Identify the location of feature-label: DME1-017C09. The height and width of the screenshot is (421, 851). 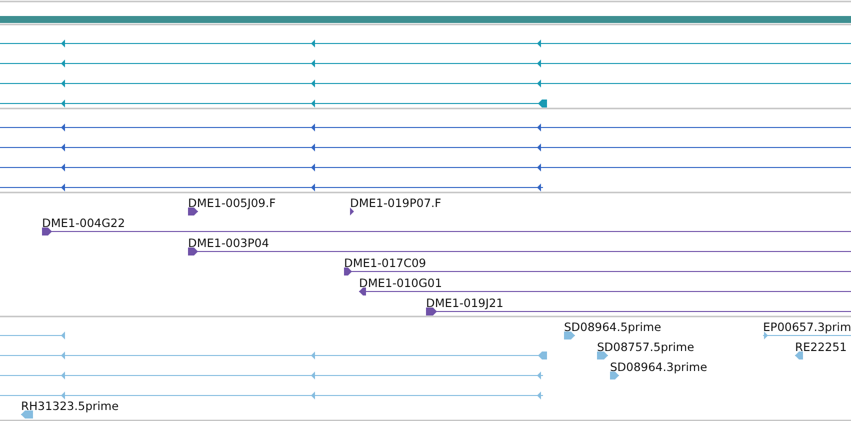
(385, 263).